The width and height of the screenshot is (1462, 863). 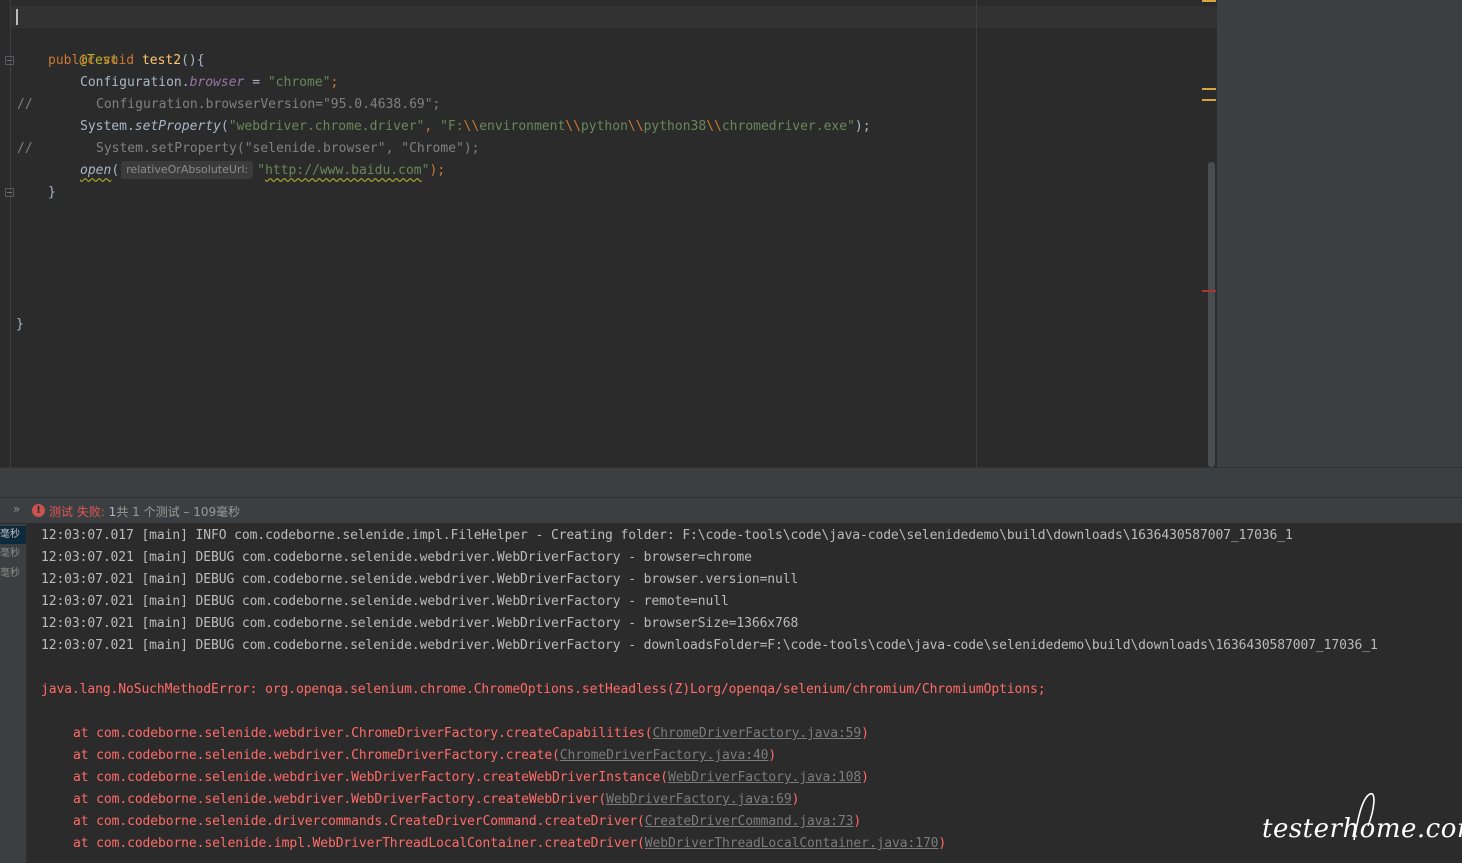 I want to click on error-stripe, so click(x=1209, y=291).